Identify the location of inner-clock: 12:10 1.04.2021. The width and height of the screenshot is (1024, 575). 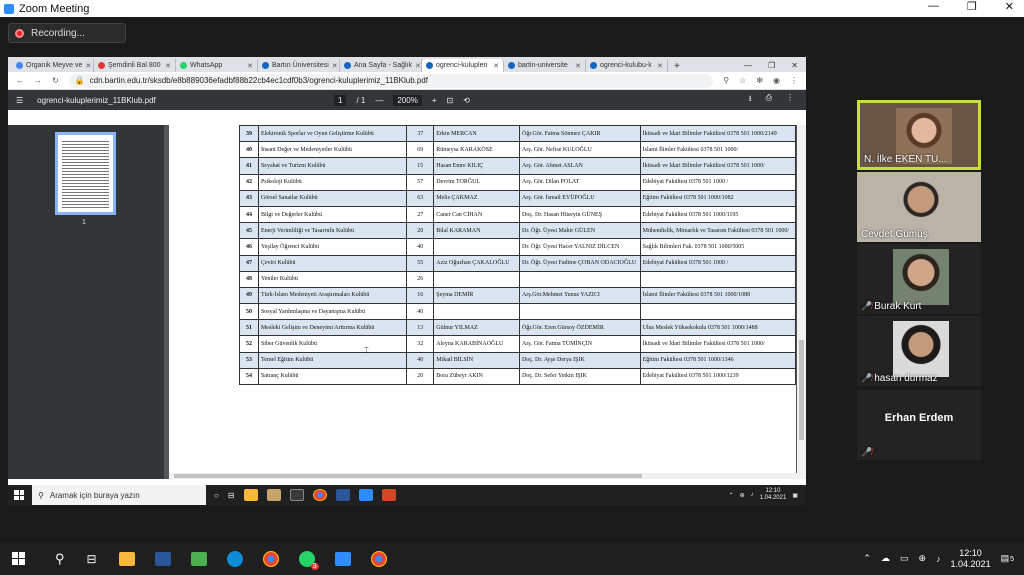
(773, 495).